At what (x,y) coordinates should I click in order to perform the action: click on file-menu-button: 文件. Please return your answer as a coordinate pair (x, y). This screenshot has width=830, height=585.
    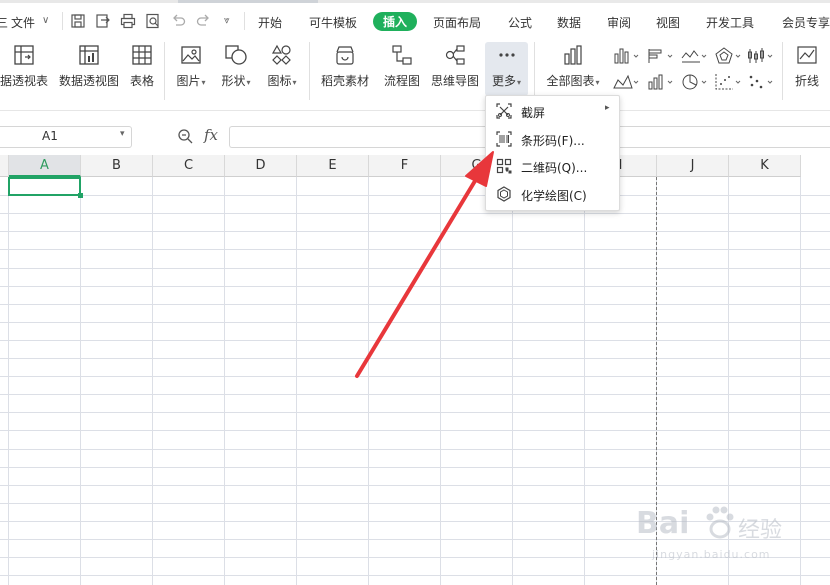
    Looking at the image, I should click on (23, 22).